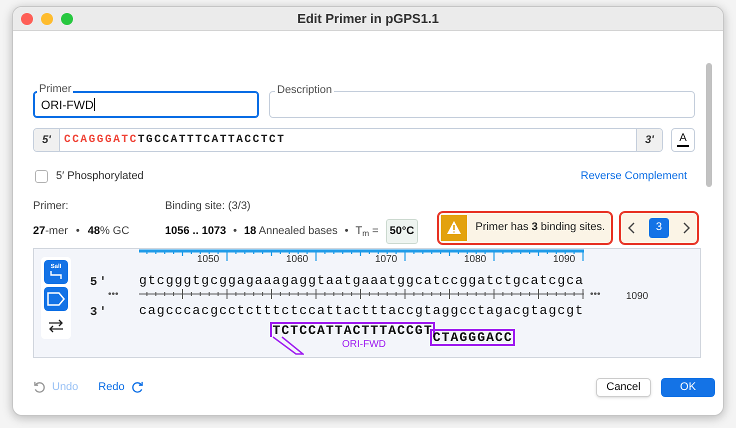 Image resolution: width=736 pixels, height=428 pixels. I want to click on ruler-label: 1080, so click(475, 259).